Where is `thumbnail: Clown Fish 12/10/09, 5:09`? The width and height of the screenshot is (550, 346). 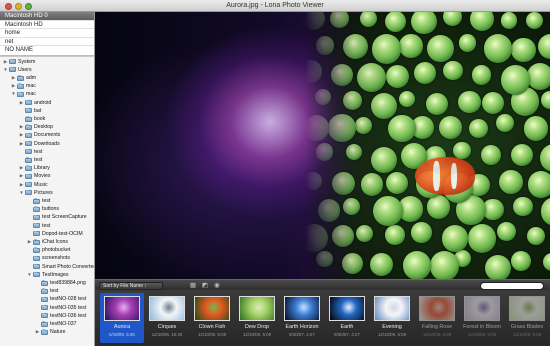
thumbnail: Clown Fish 12/10/09, 5:09 is located at coordinates (212, 318).